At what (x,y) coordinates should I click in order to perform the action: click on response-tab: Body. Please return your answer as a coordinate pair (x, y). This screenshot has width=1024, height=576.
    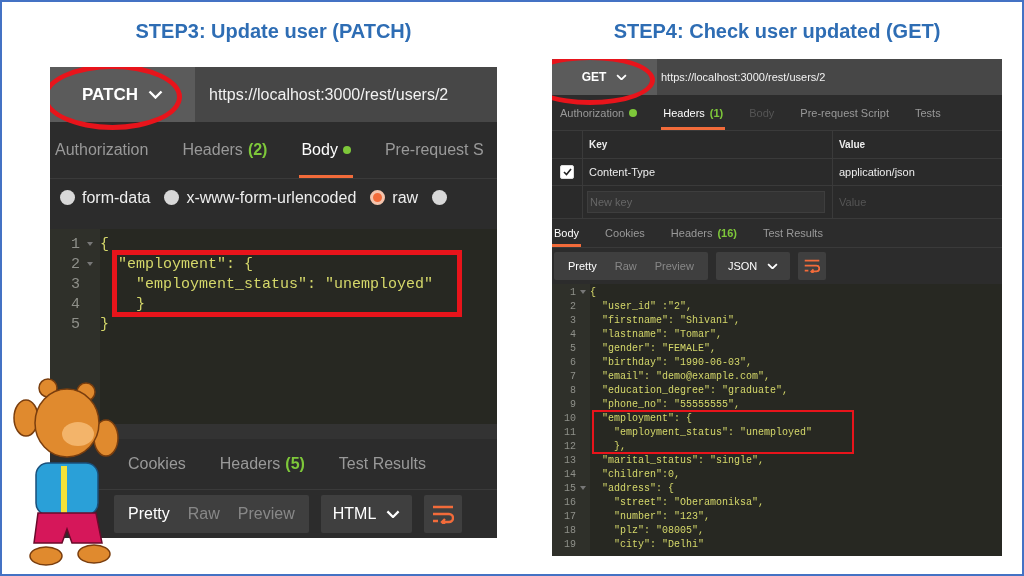
    Looking at the image, I should click on (567, 233).